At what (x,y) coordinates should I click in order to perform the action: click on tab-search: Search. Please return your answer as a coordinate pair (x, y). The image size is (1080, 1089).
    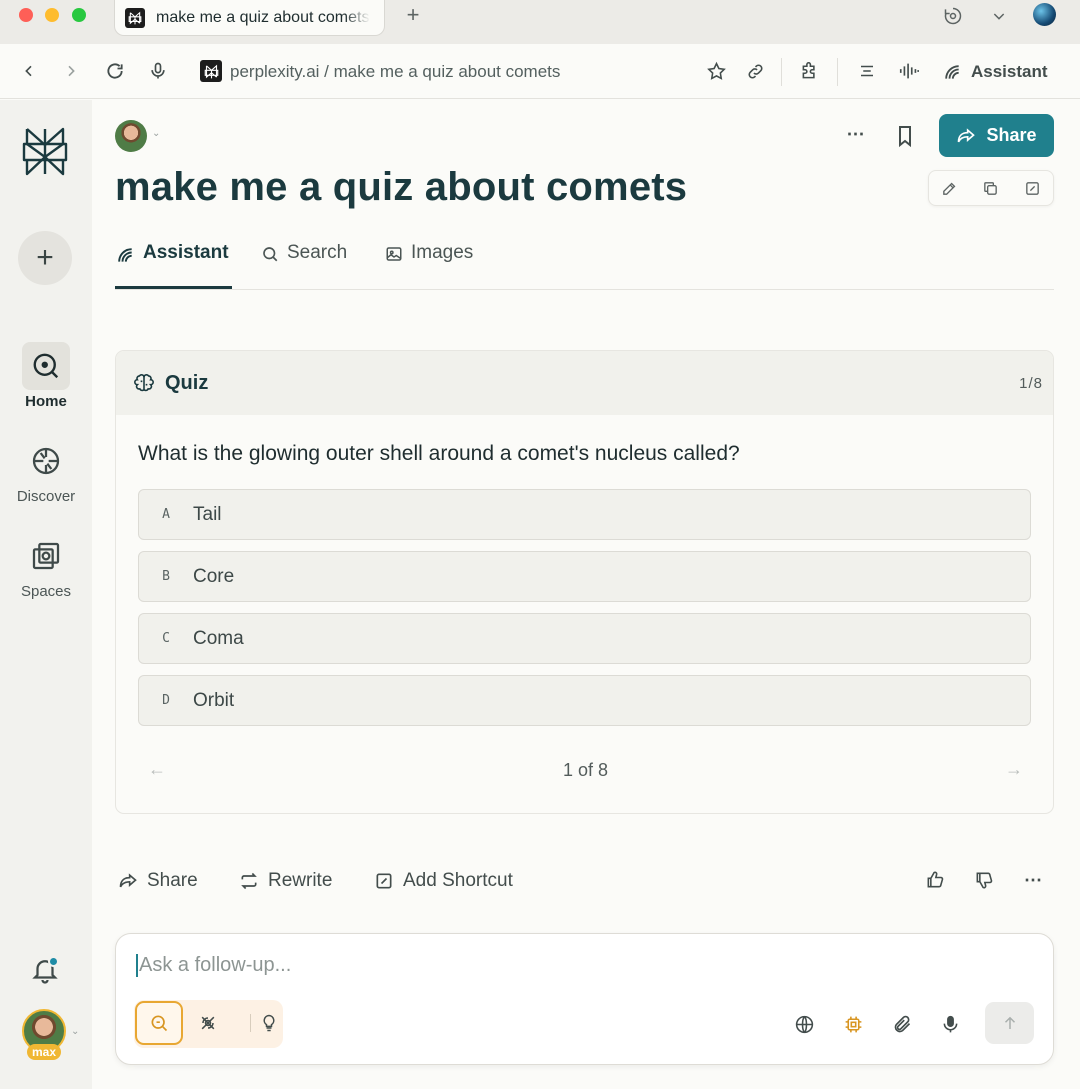
    Looking at the image, I should click on (304, 265).